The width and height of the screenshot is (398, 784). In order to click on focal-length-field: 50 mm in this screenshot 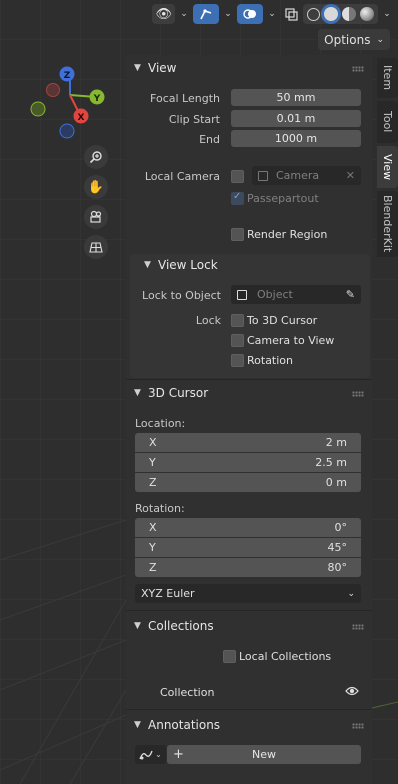, I will do `click(296, 97)`.